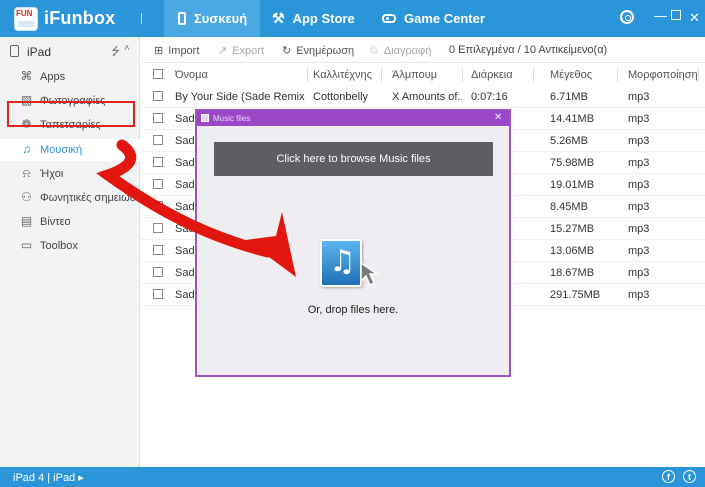  I want to click on status-bar: iPad 4 | iPad ▸ f t, so click(352, 477).